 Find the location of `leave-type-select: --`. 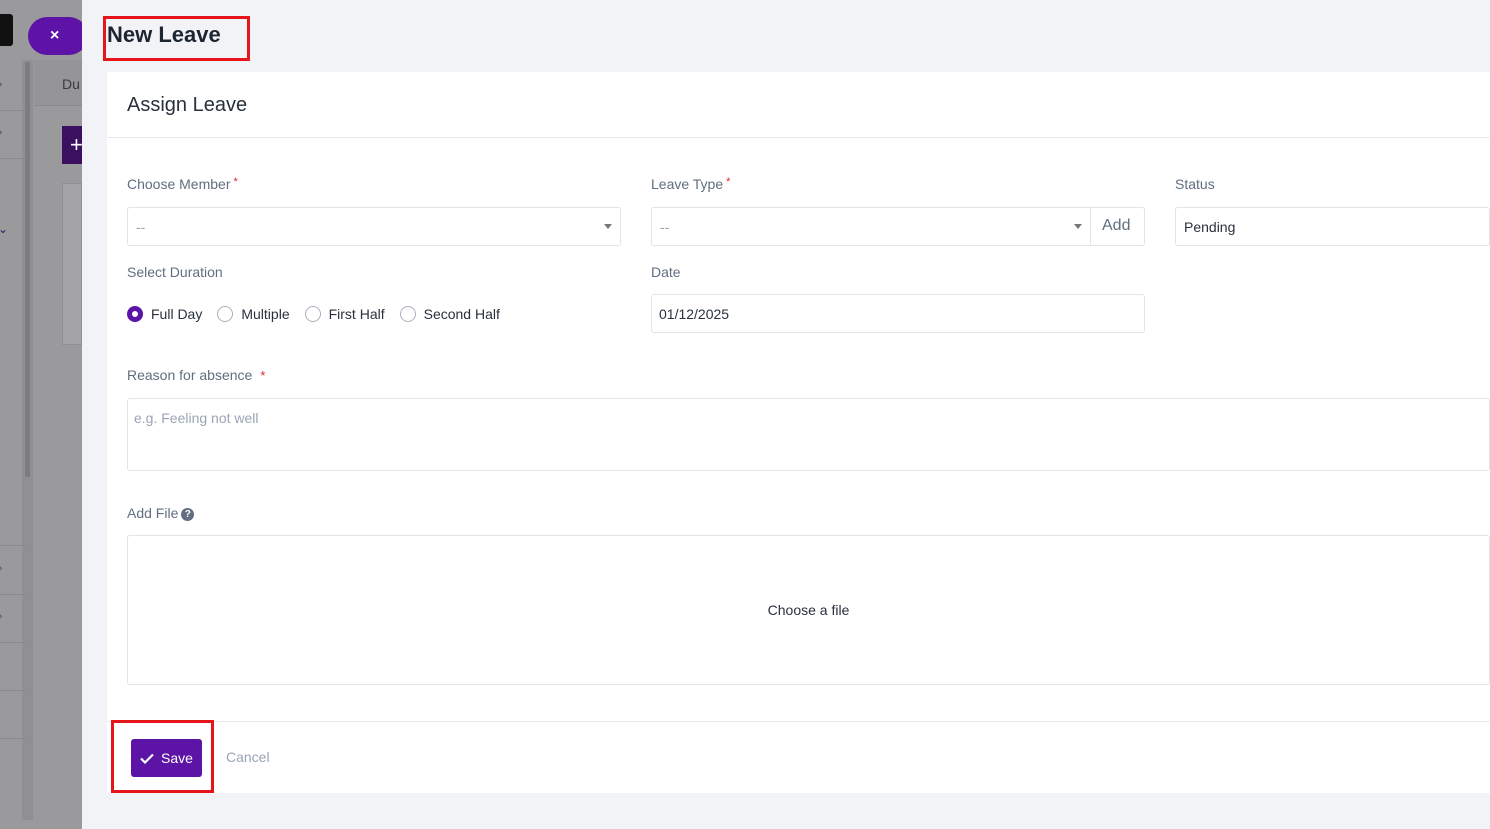

leave-type-select: -- is located at coordinates (871, 226).